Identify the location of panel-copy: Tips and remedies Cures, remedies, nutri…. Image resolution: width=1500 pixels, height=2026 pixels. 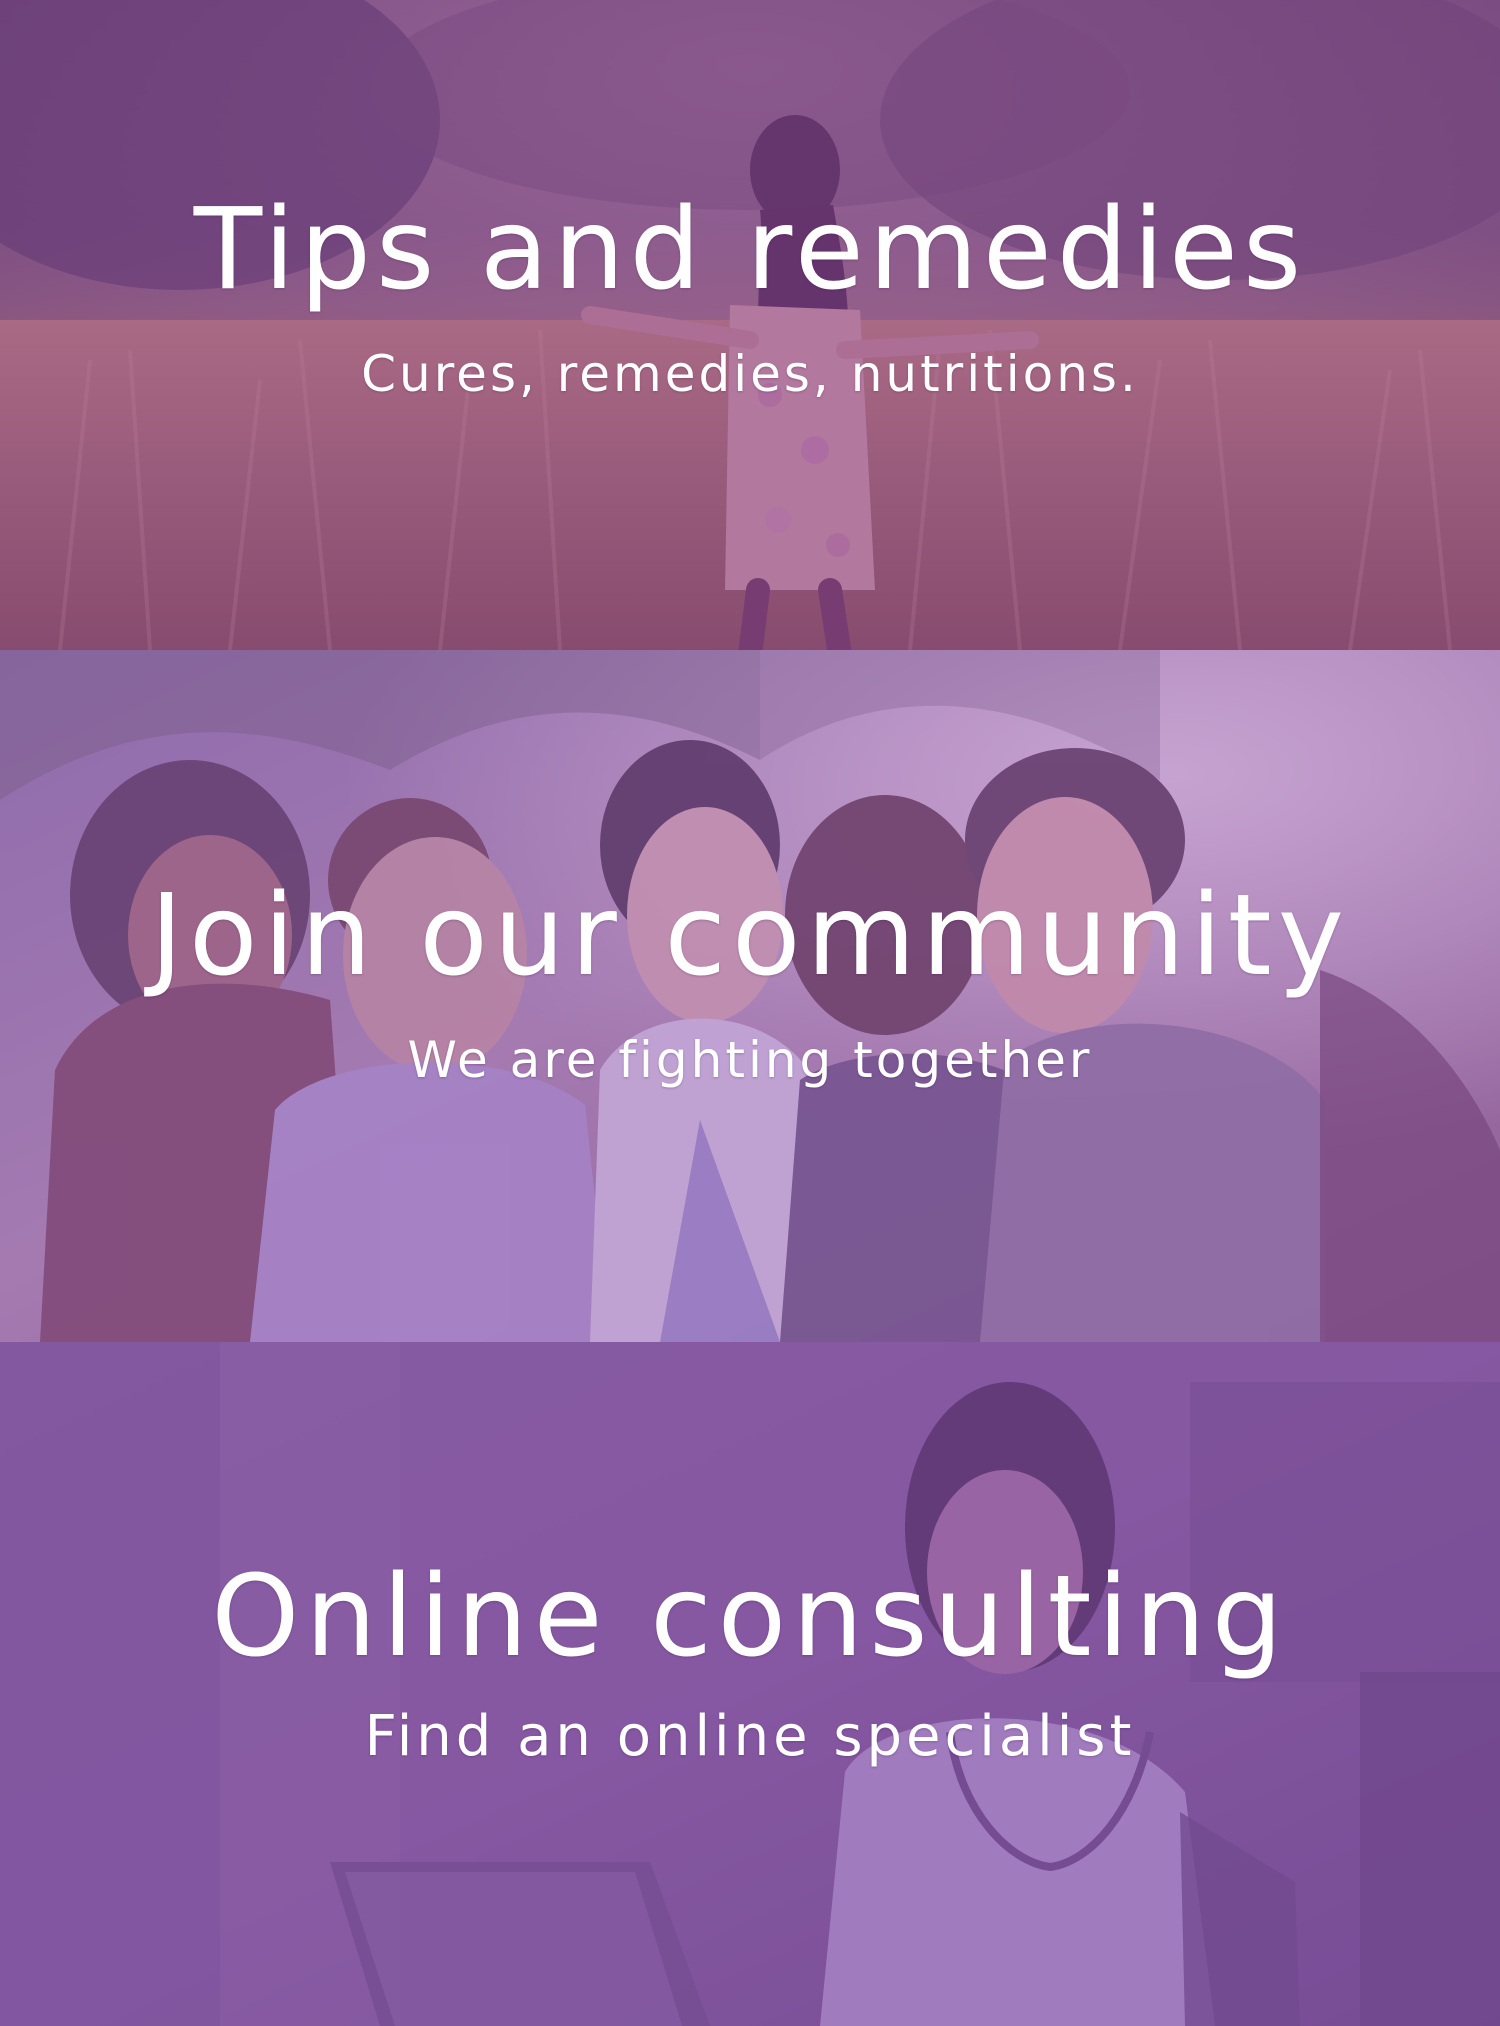
(750, 296).